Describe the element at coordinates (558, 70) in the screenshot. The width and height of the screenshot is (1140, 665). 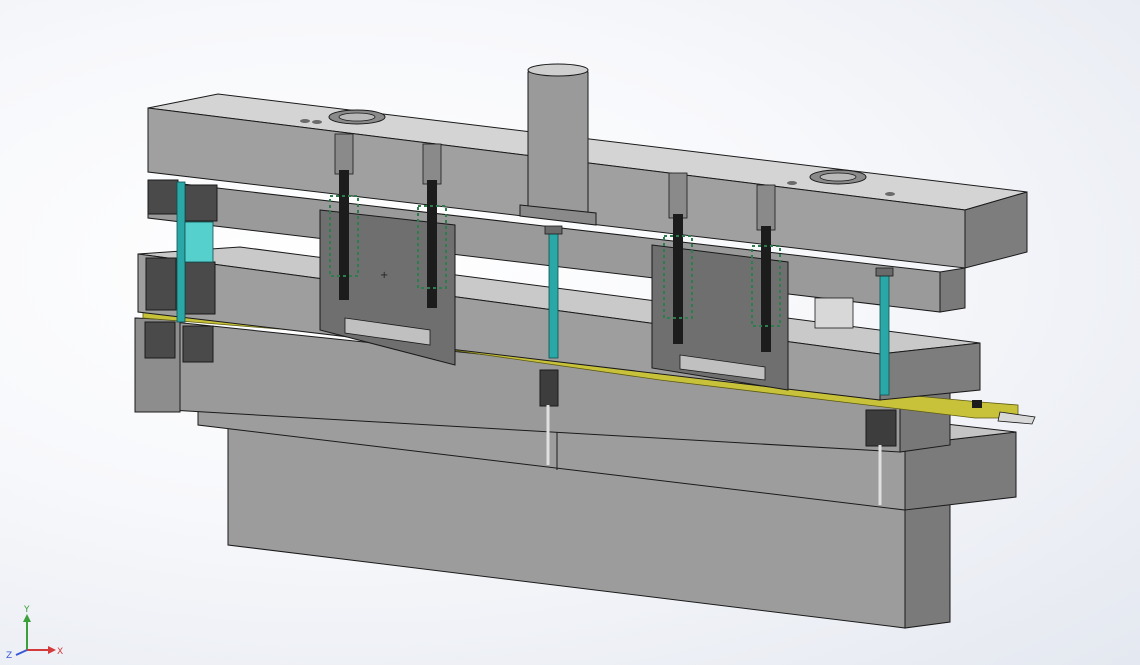
I see `shank-top` at that location.